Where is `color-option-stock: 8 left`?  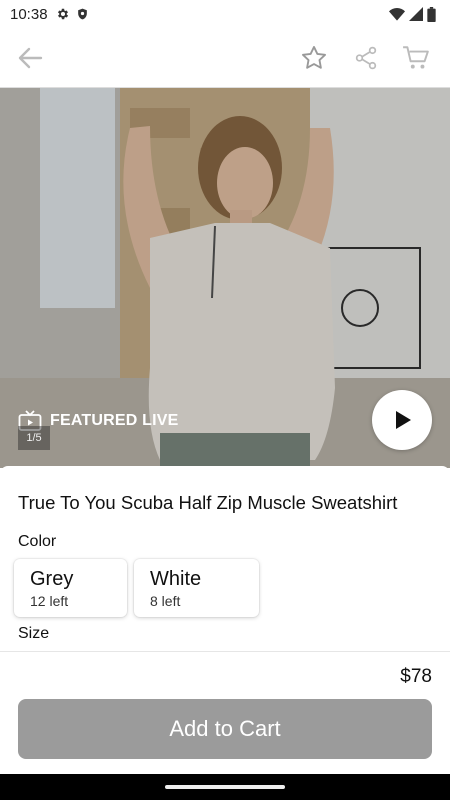
color-option-stock: 8 left is located at coordinates (165, 601).